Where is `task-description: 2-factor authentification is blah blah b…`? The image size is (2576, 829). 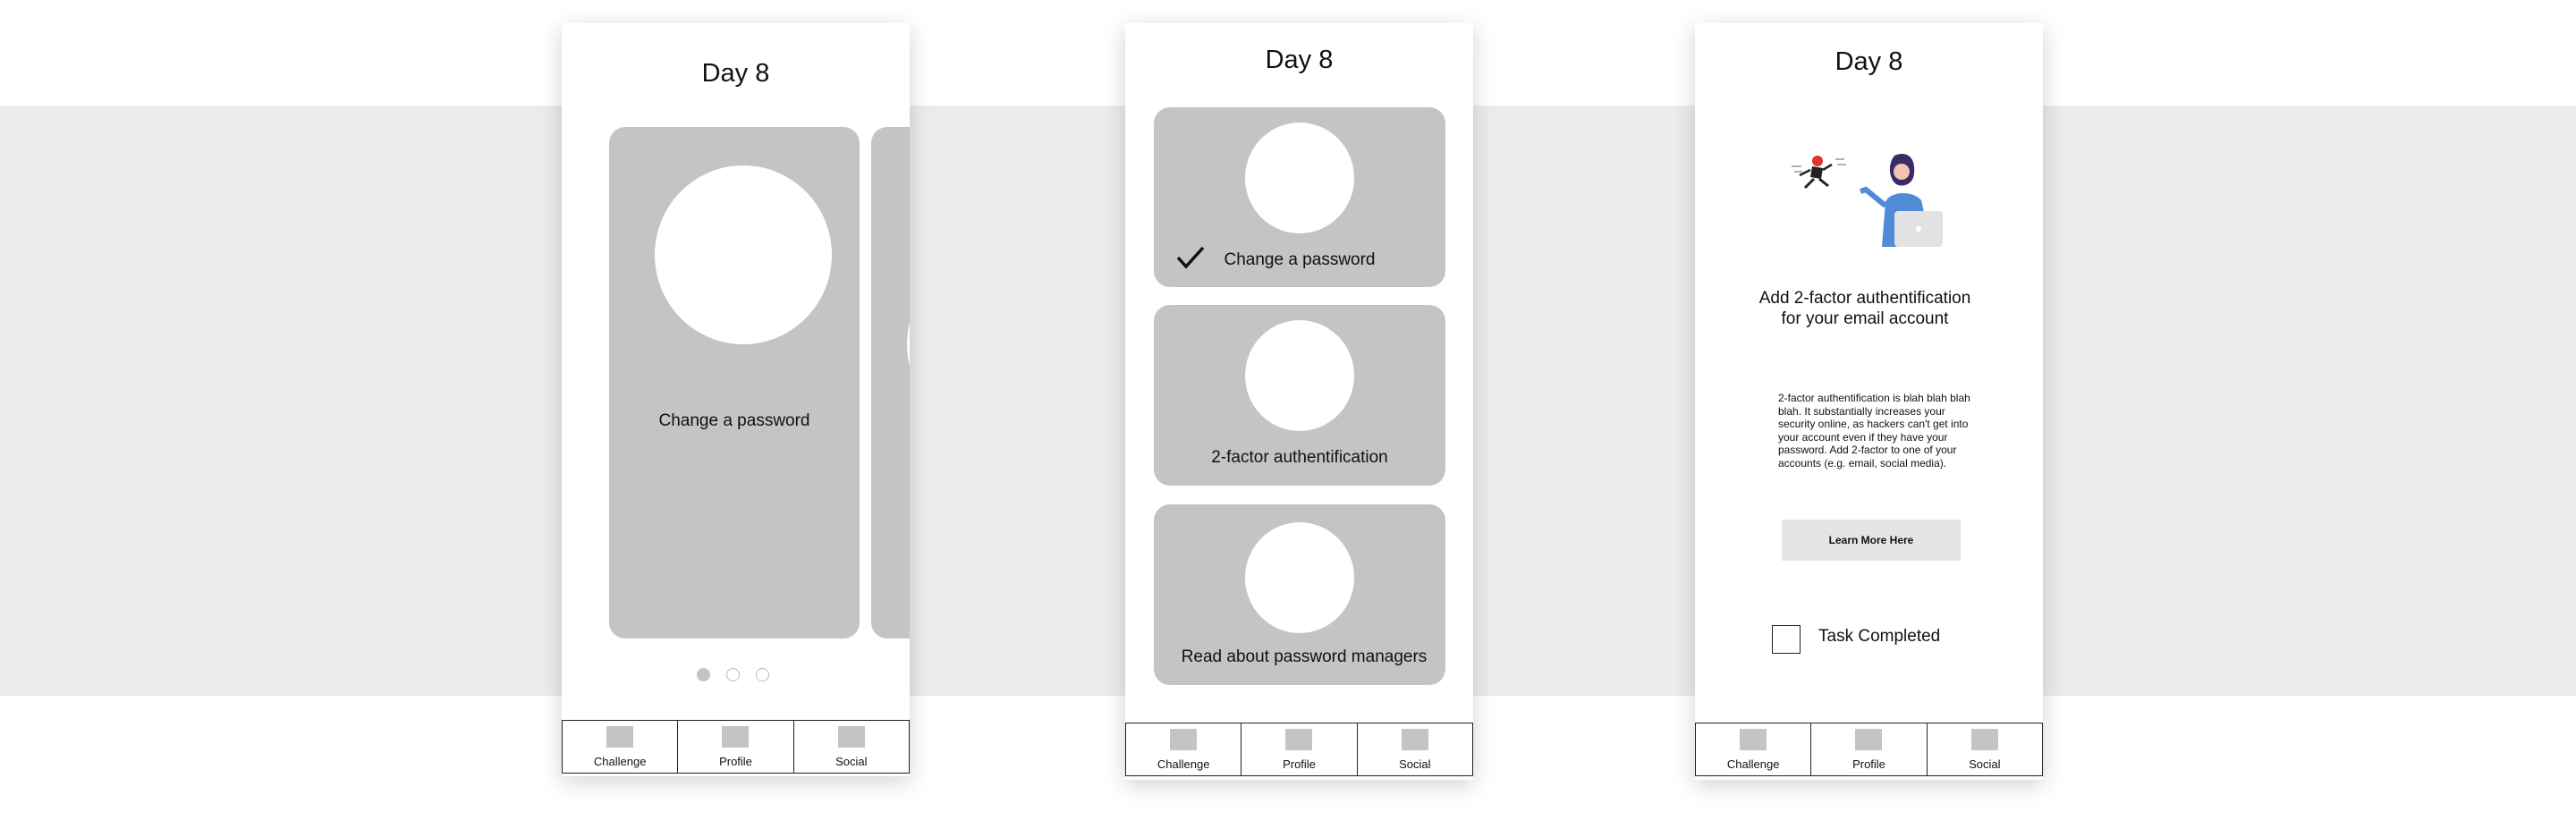 task-description: 2-factor authentification is blah blah b… is located at coordinates (1874, 430).